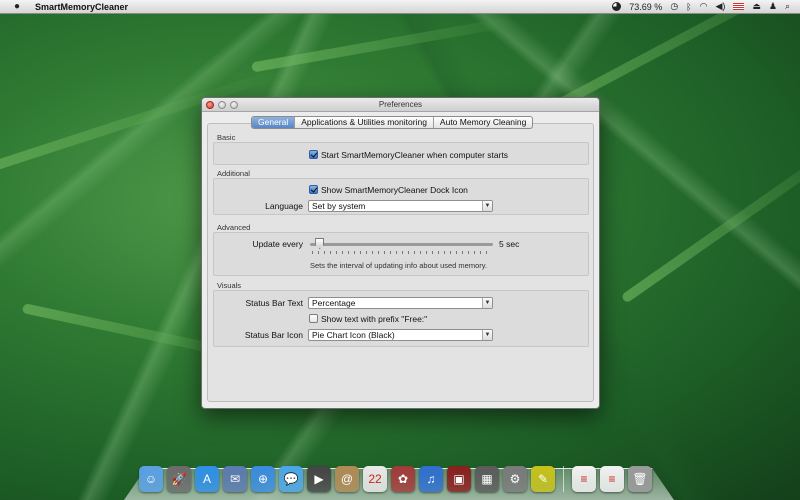 Image resolution: width=800 pixels, height=500 pixels. I want to click on slider-ticks, so click(402, 252).